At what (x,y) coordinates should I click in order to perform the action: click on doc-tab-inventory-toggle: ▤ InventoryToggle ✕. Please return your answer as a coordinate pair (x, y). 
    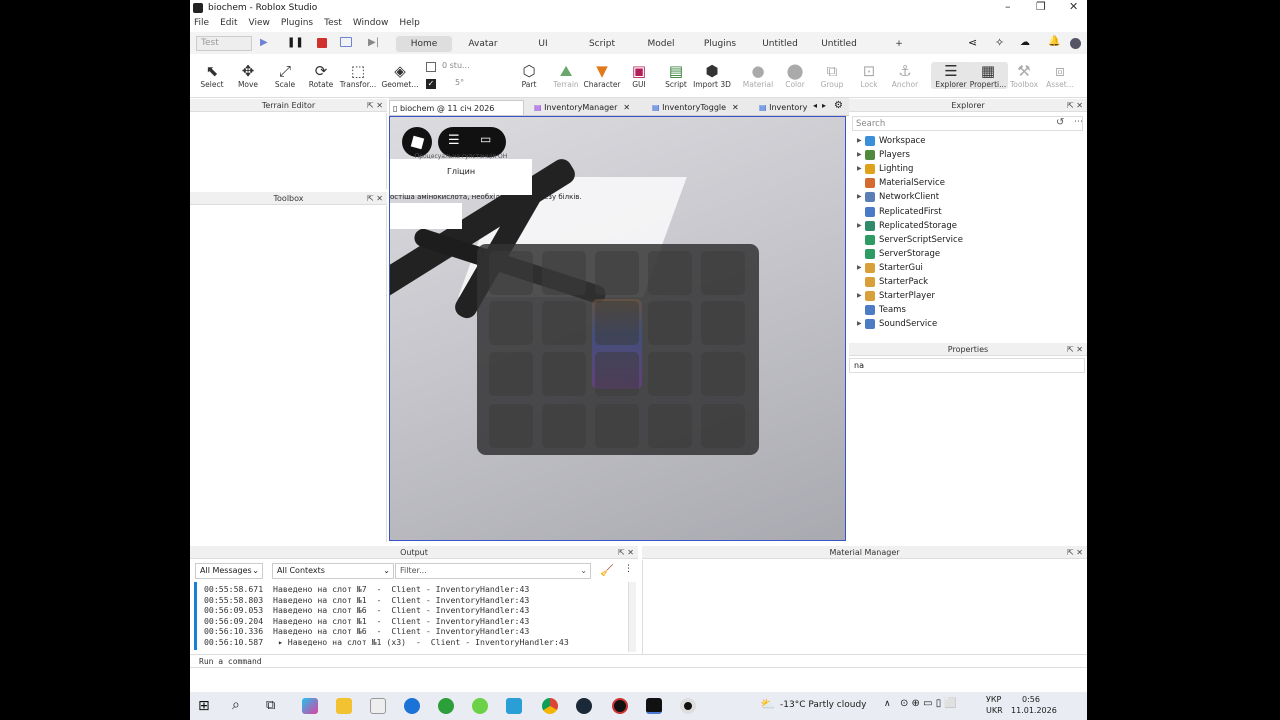
    Looking at the image, I should click on (699, 107).